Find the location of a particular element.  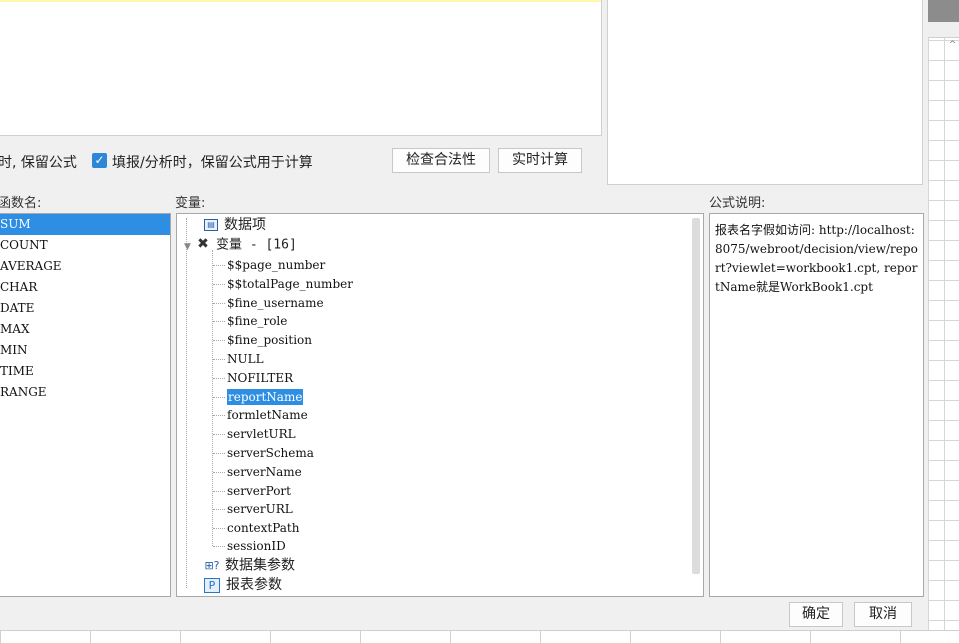

tree-leaf-variable: serverURL is located at coordinates (260, 509).